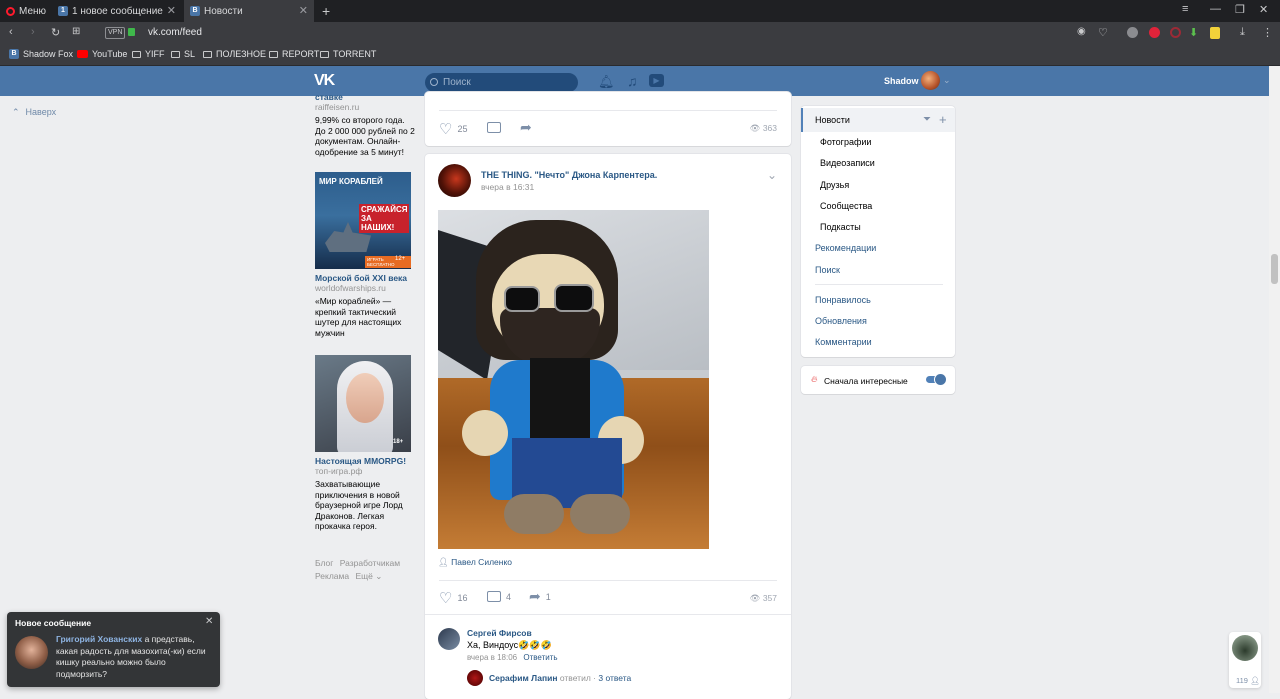  Describe the element at coordinates (99, 639) in the screenshot. I see `sender-name: Григорий Хованских` at that location.